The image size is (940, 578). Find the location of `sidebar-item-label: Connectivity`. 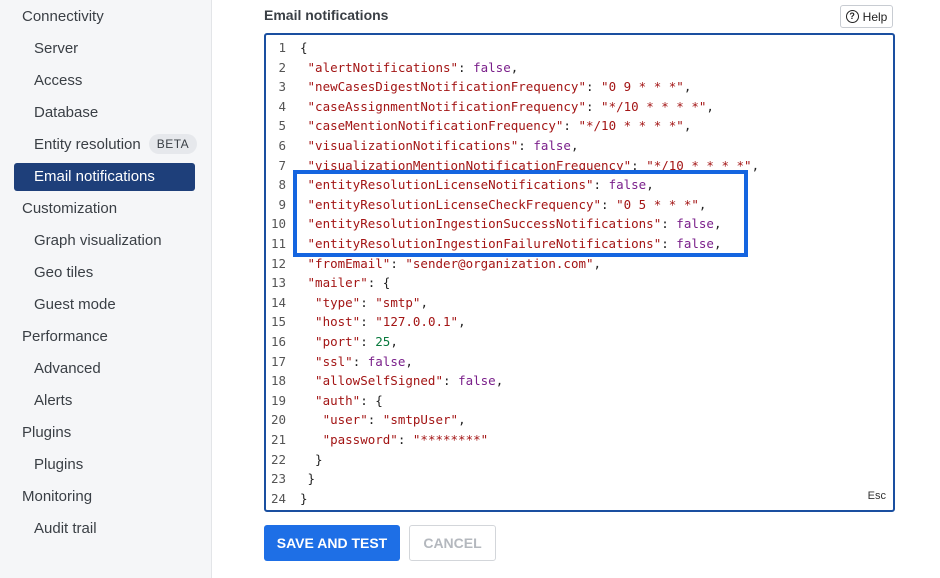

sidebar-item-label: Connectivity is located at coordinates (63, 16).